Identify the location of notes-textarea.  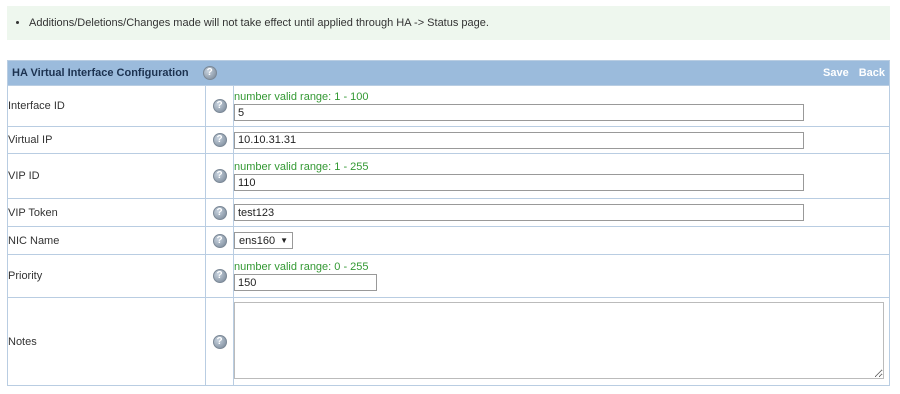
(559, 340).